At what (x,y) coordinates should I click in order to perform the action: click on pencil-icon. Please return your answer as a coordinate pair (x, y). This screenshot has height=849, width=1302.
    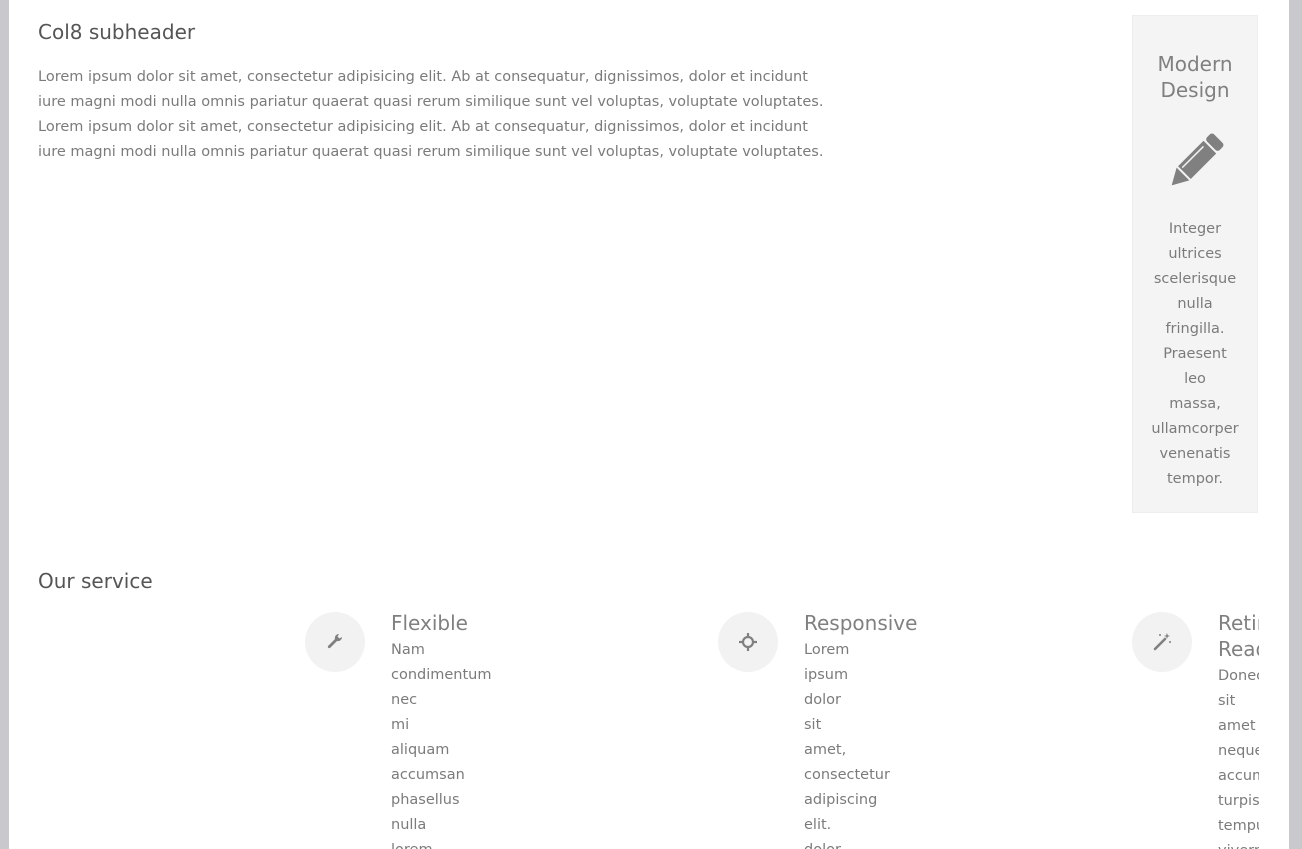
    Looking at the image, I should click on (1197, 159).